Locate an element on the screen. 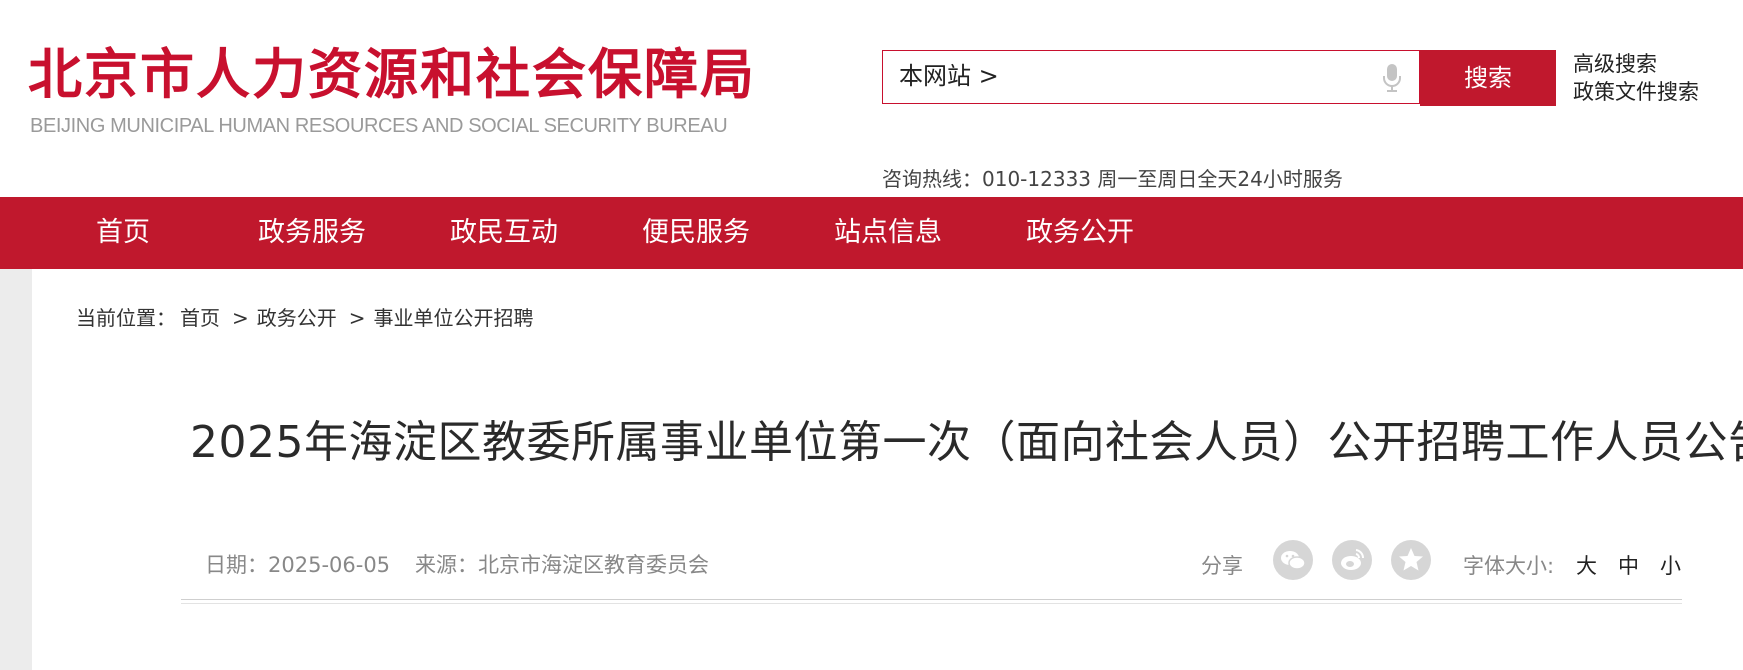 This screenshot has width=1743, height=670. advanced-search-link: 高级搜索 is located at coordinates (1636, 64).